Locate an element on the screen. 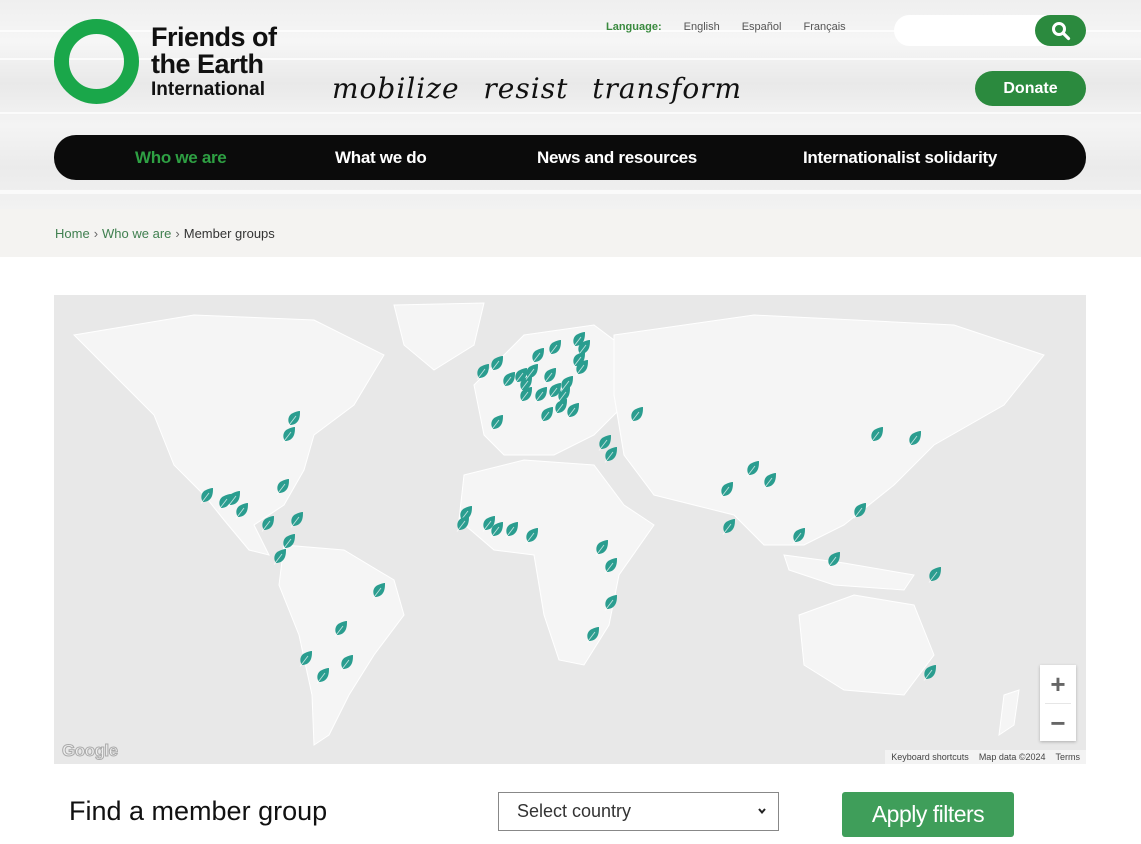 This screenshot has width=1141, height=844. google-logo: Google is located at coordinates (90, 751).